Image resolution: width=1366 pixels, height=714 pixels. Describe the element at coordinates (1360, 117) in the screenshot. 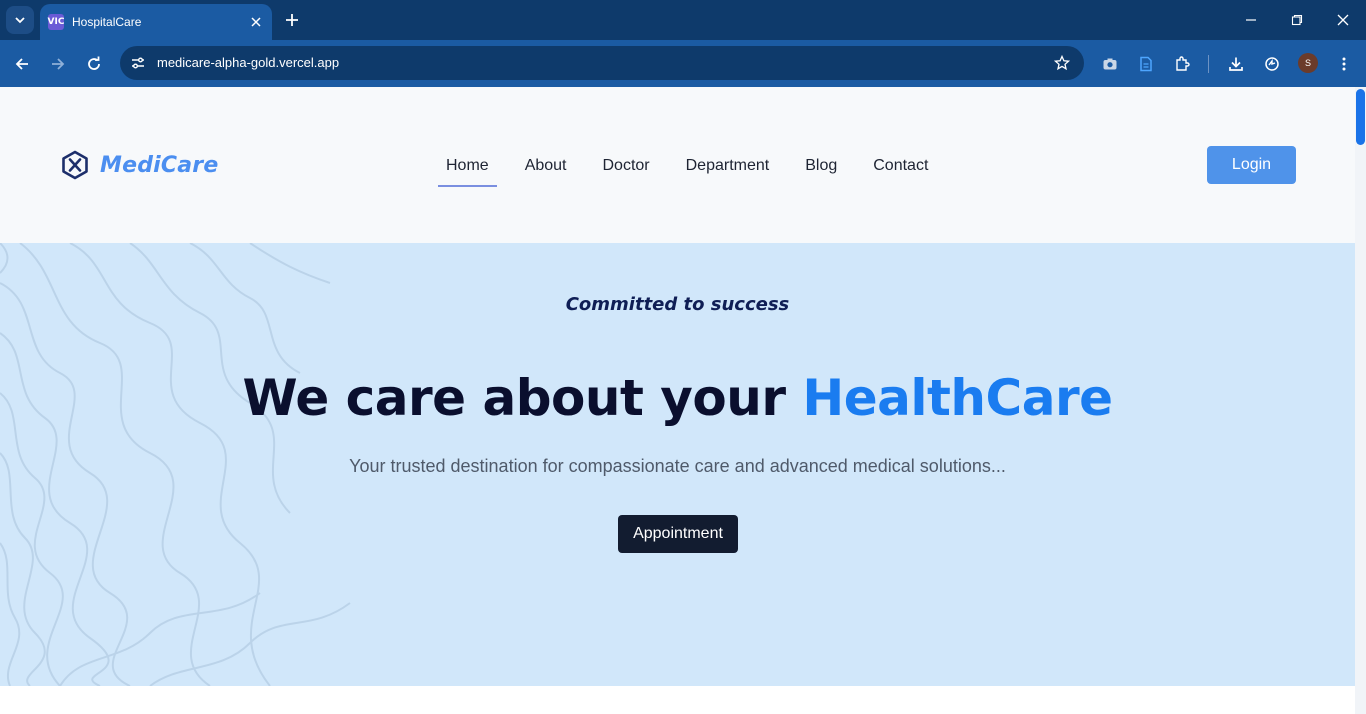

I see `scrollbar-thumb` at that location.